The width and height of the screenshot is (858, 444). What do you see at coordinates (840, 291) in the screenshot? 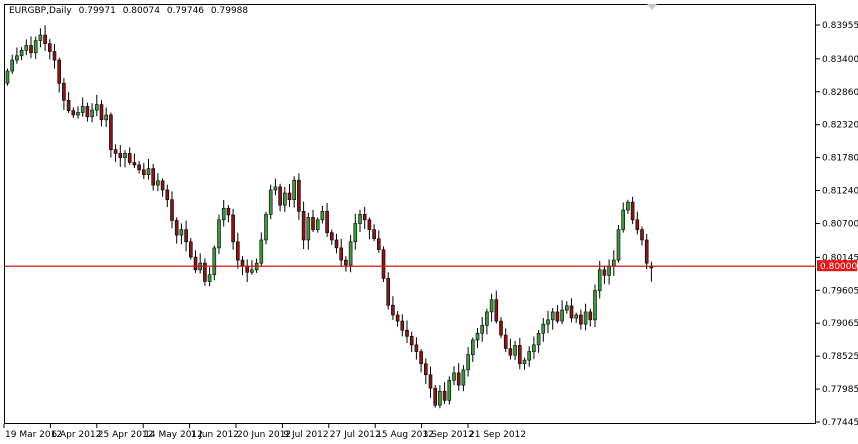
I see `y-tick-label: 0.79605` at bounding box center [840, 291].